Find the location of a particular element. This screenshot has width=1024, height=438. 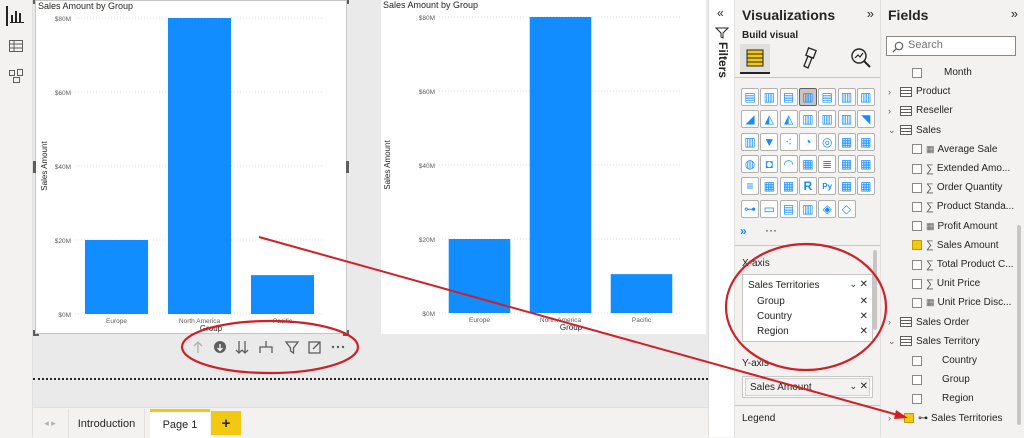

matrix-icon: ▦ is located at coordinates (788, 186).